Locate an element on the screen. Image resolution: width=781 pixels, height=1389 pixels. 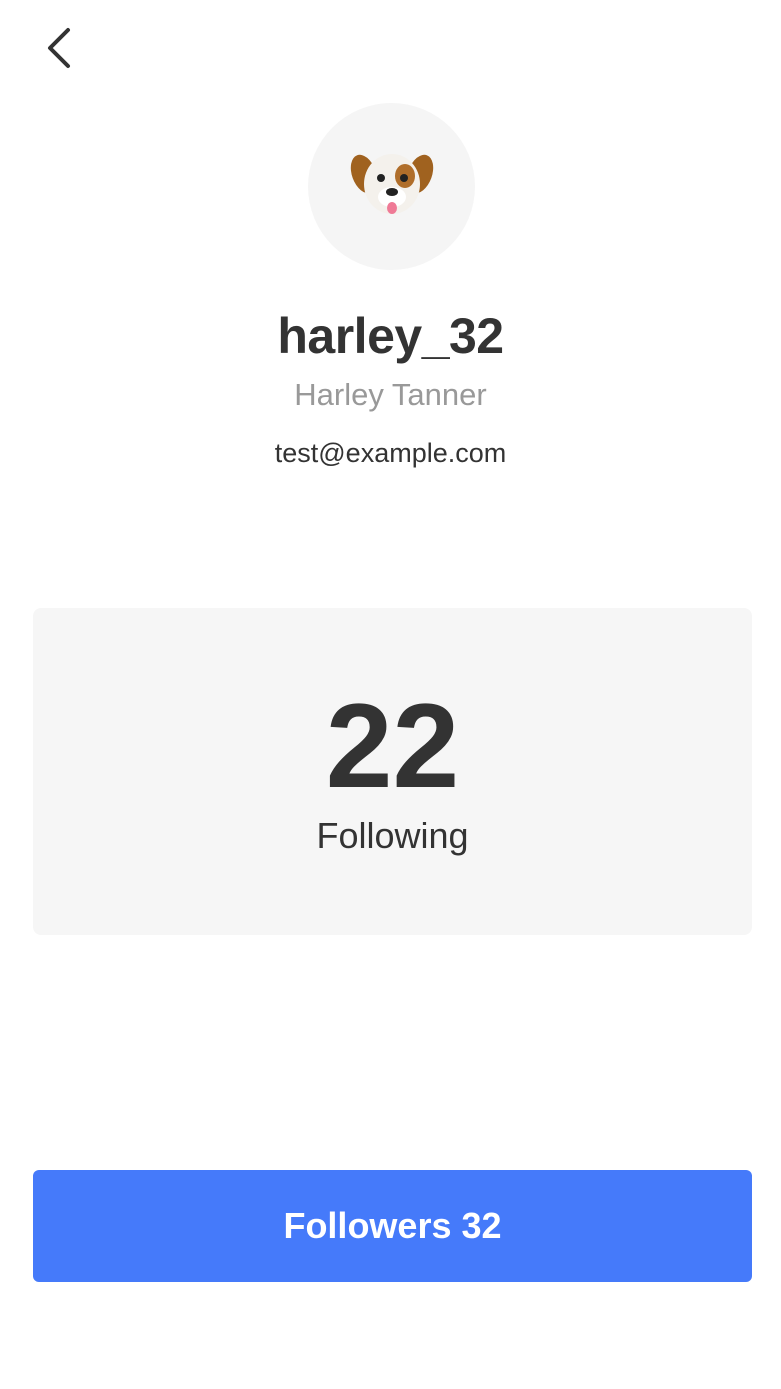
followers-button-label: Followers 32 is located at coordinates (392, 1225).